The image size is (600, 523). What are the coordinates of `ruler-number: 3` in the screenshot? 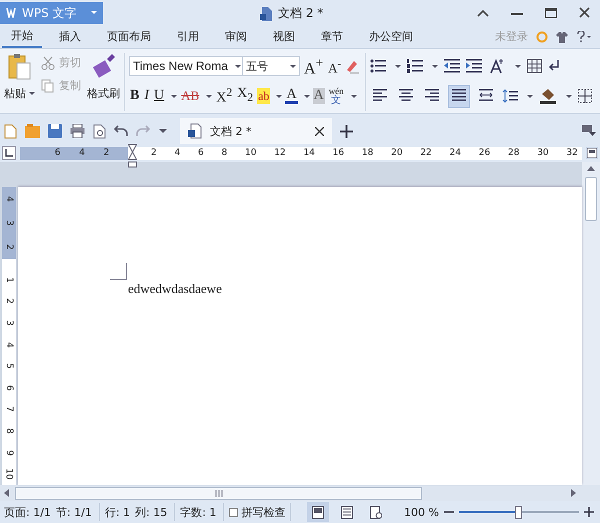 It's located at (9, 323).